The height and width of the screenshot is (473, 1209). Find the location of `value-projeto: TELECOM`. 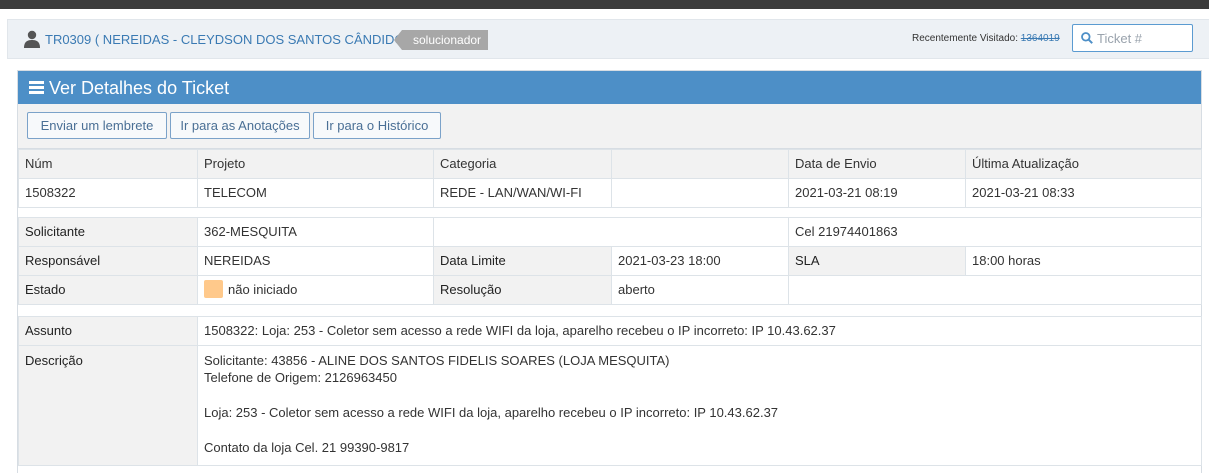

value-projeto: TELECOM is located at coordinates (315, 193).